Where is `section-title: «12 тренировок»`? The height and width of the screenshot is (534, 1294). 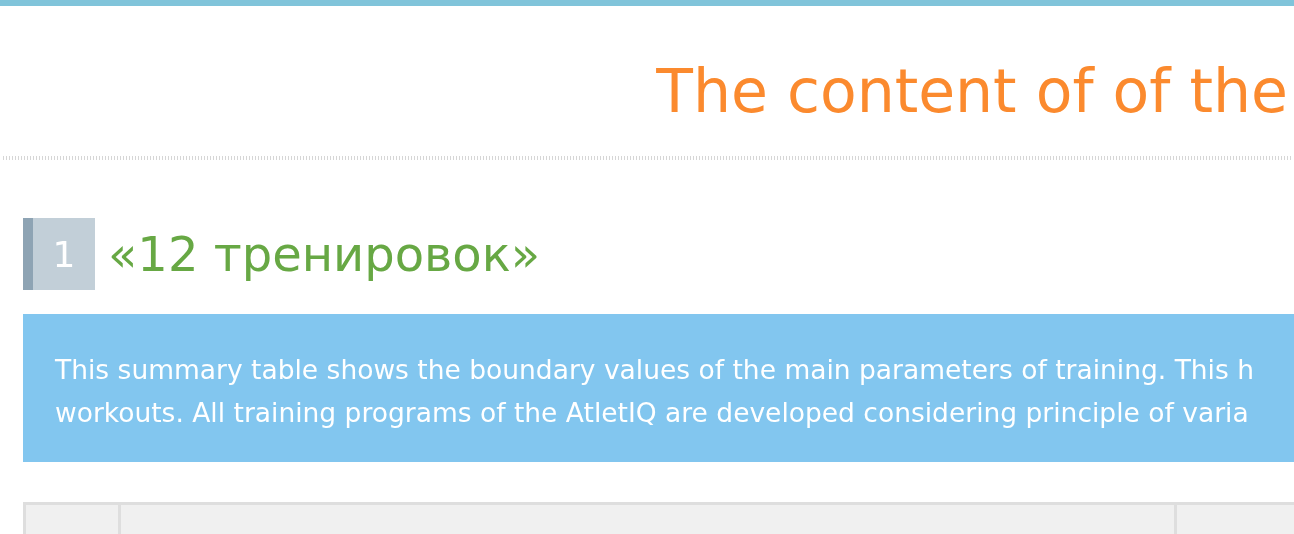
section-title: «12 тренировок» is located at coordinates (324, 254).